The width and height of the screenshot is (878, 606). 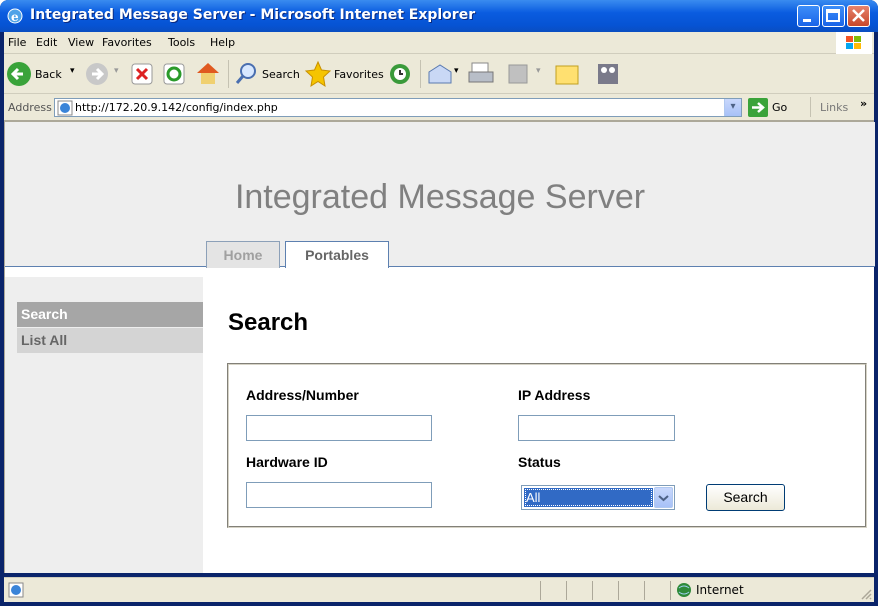 I want to click on menu-tools: Tools, so click(x=181, y=42).